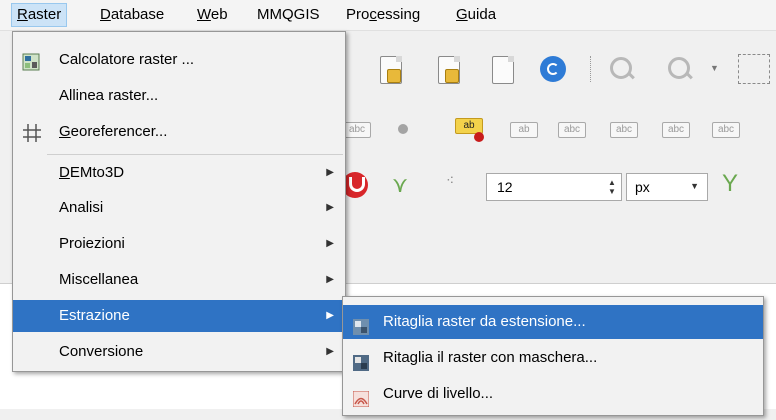  What do you see at coordinates (476, 15) in the screenshot?
I see `menu-guida: Guida` at bounding box center [476, 15].